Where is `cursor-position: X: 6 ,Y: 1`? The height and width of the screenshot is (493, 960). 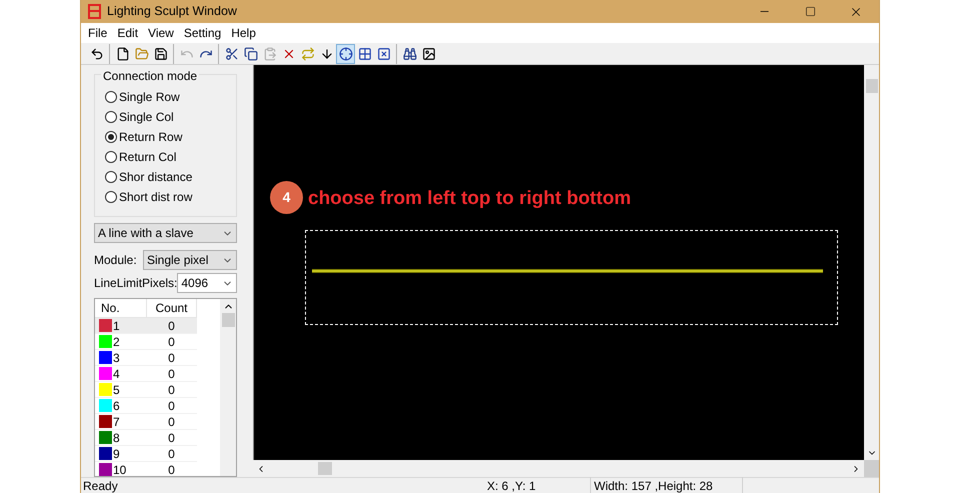
cursor-position: X: 6 ,Y: 1 is located at coordinates (516, 484).